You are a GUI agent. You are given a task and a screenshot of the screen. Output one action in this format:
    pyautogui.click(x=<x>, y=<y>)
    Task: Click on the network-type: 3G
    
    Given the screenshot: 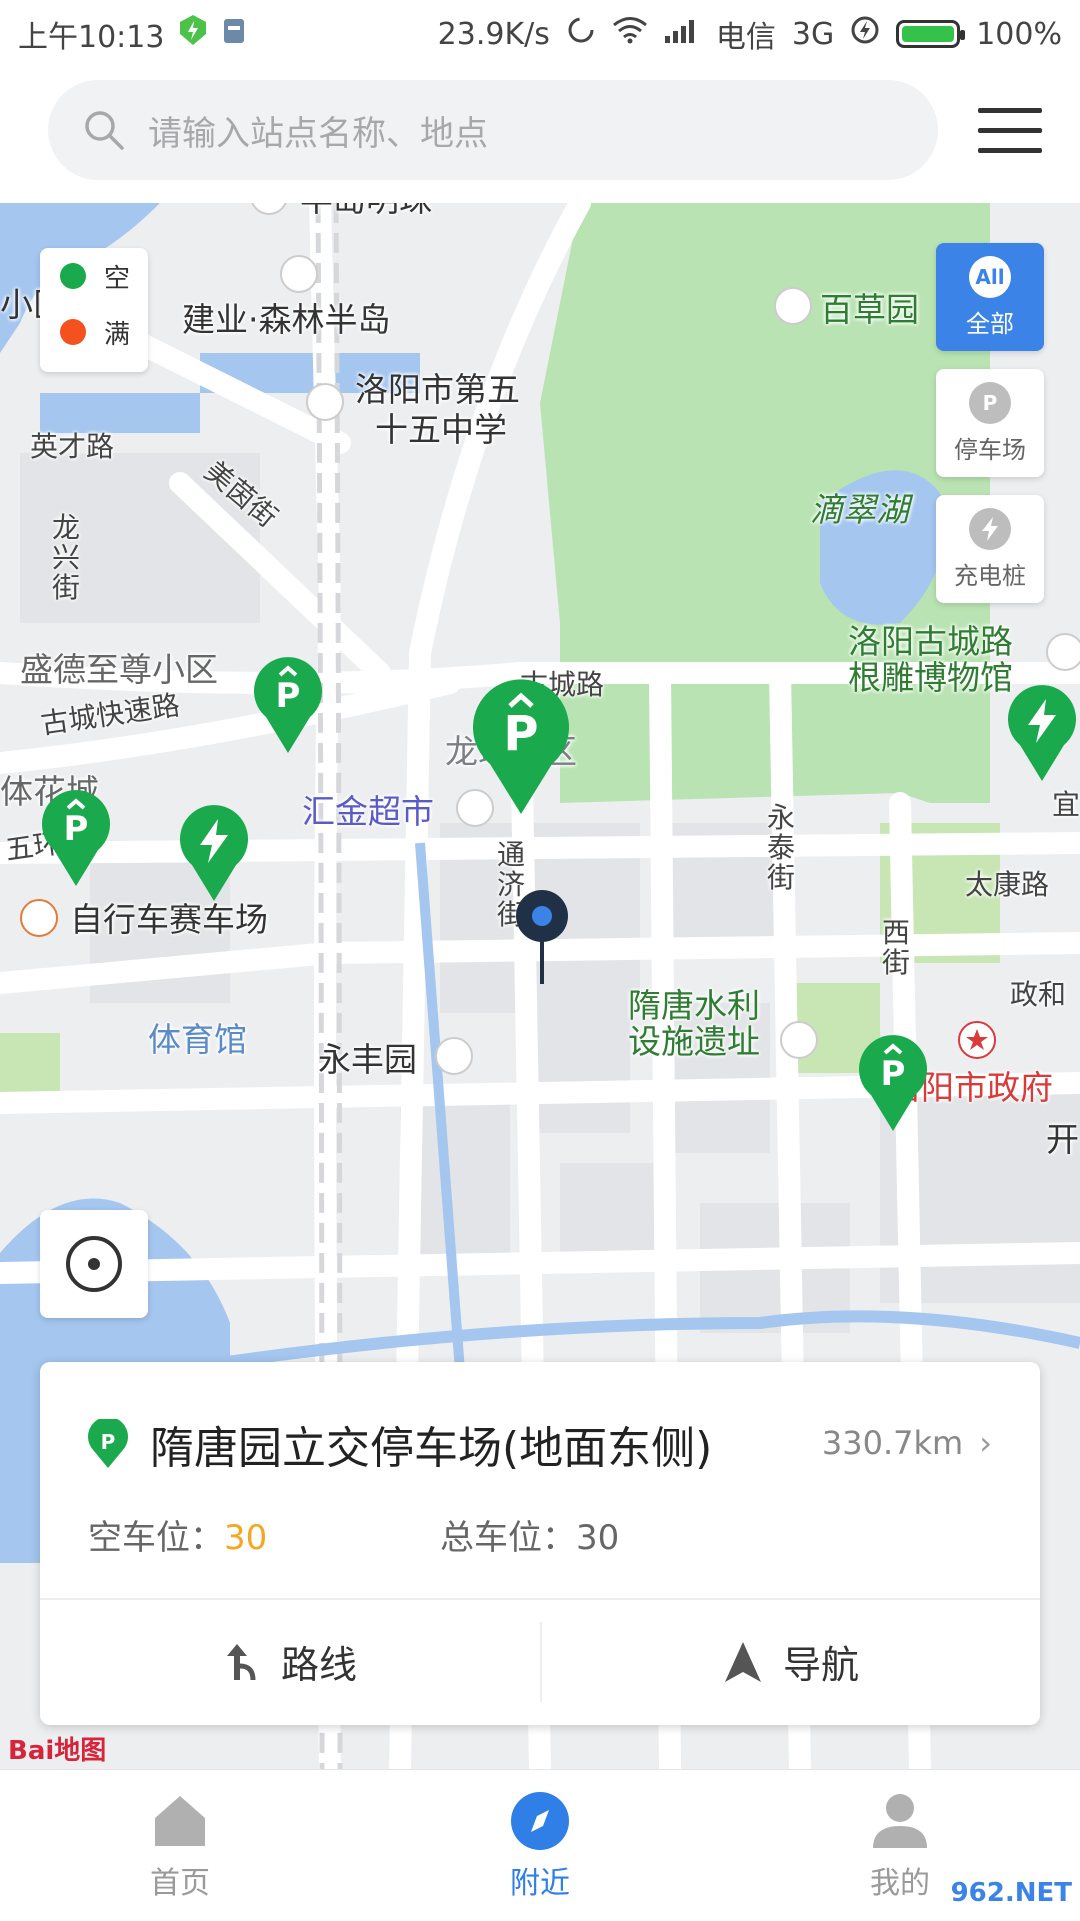 What is the action you would take?
    pyautogui.click(x=813, y=34)
    